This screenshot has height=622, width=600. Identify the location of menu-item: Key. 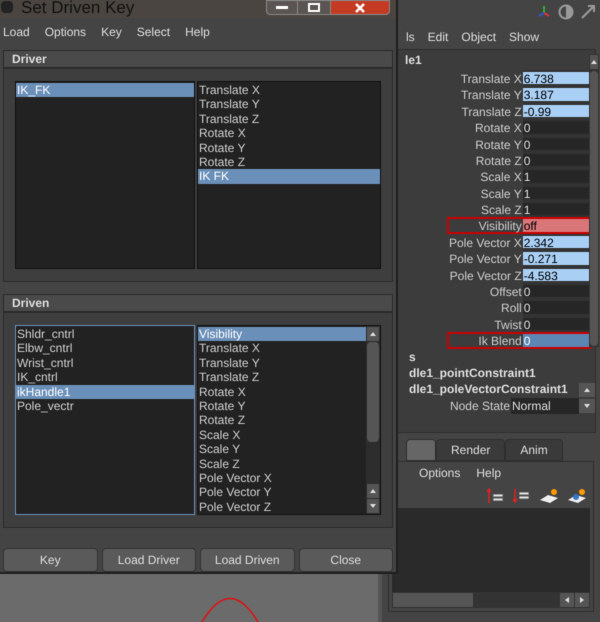
(111, 32).